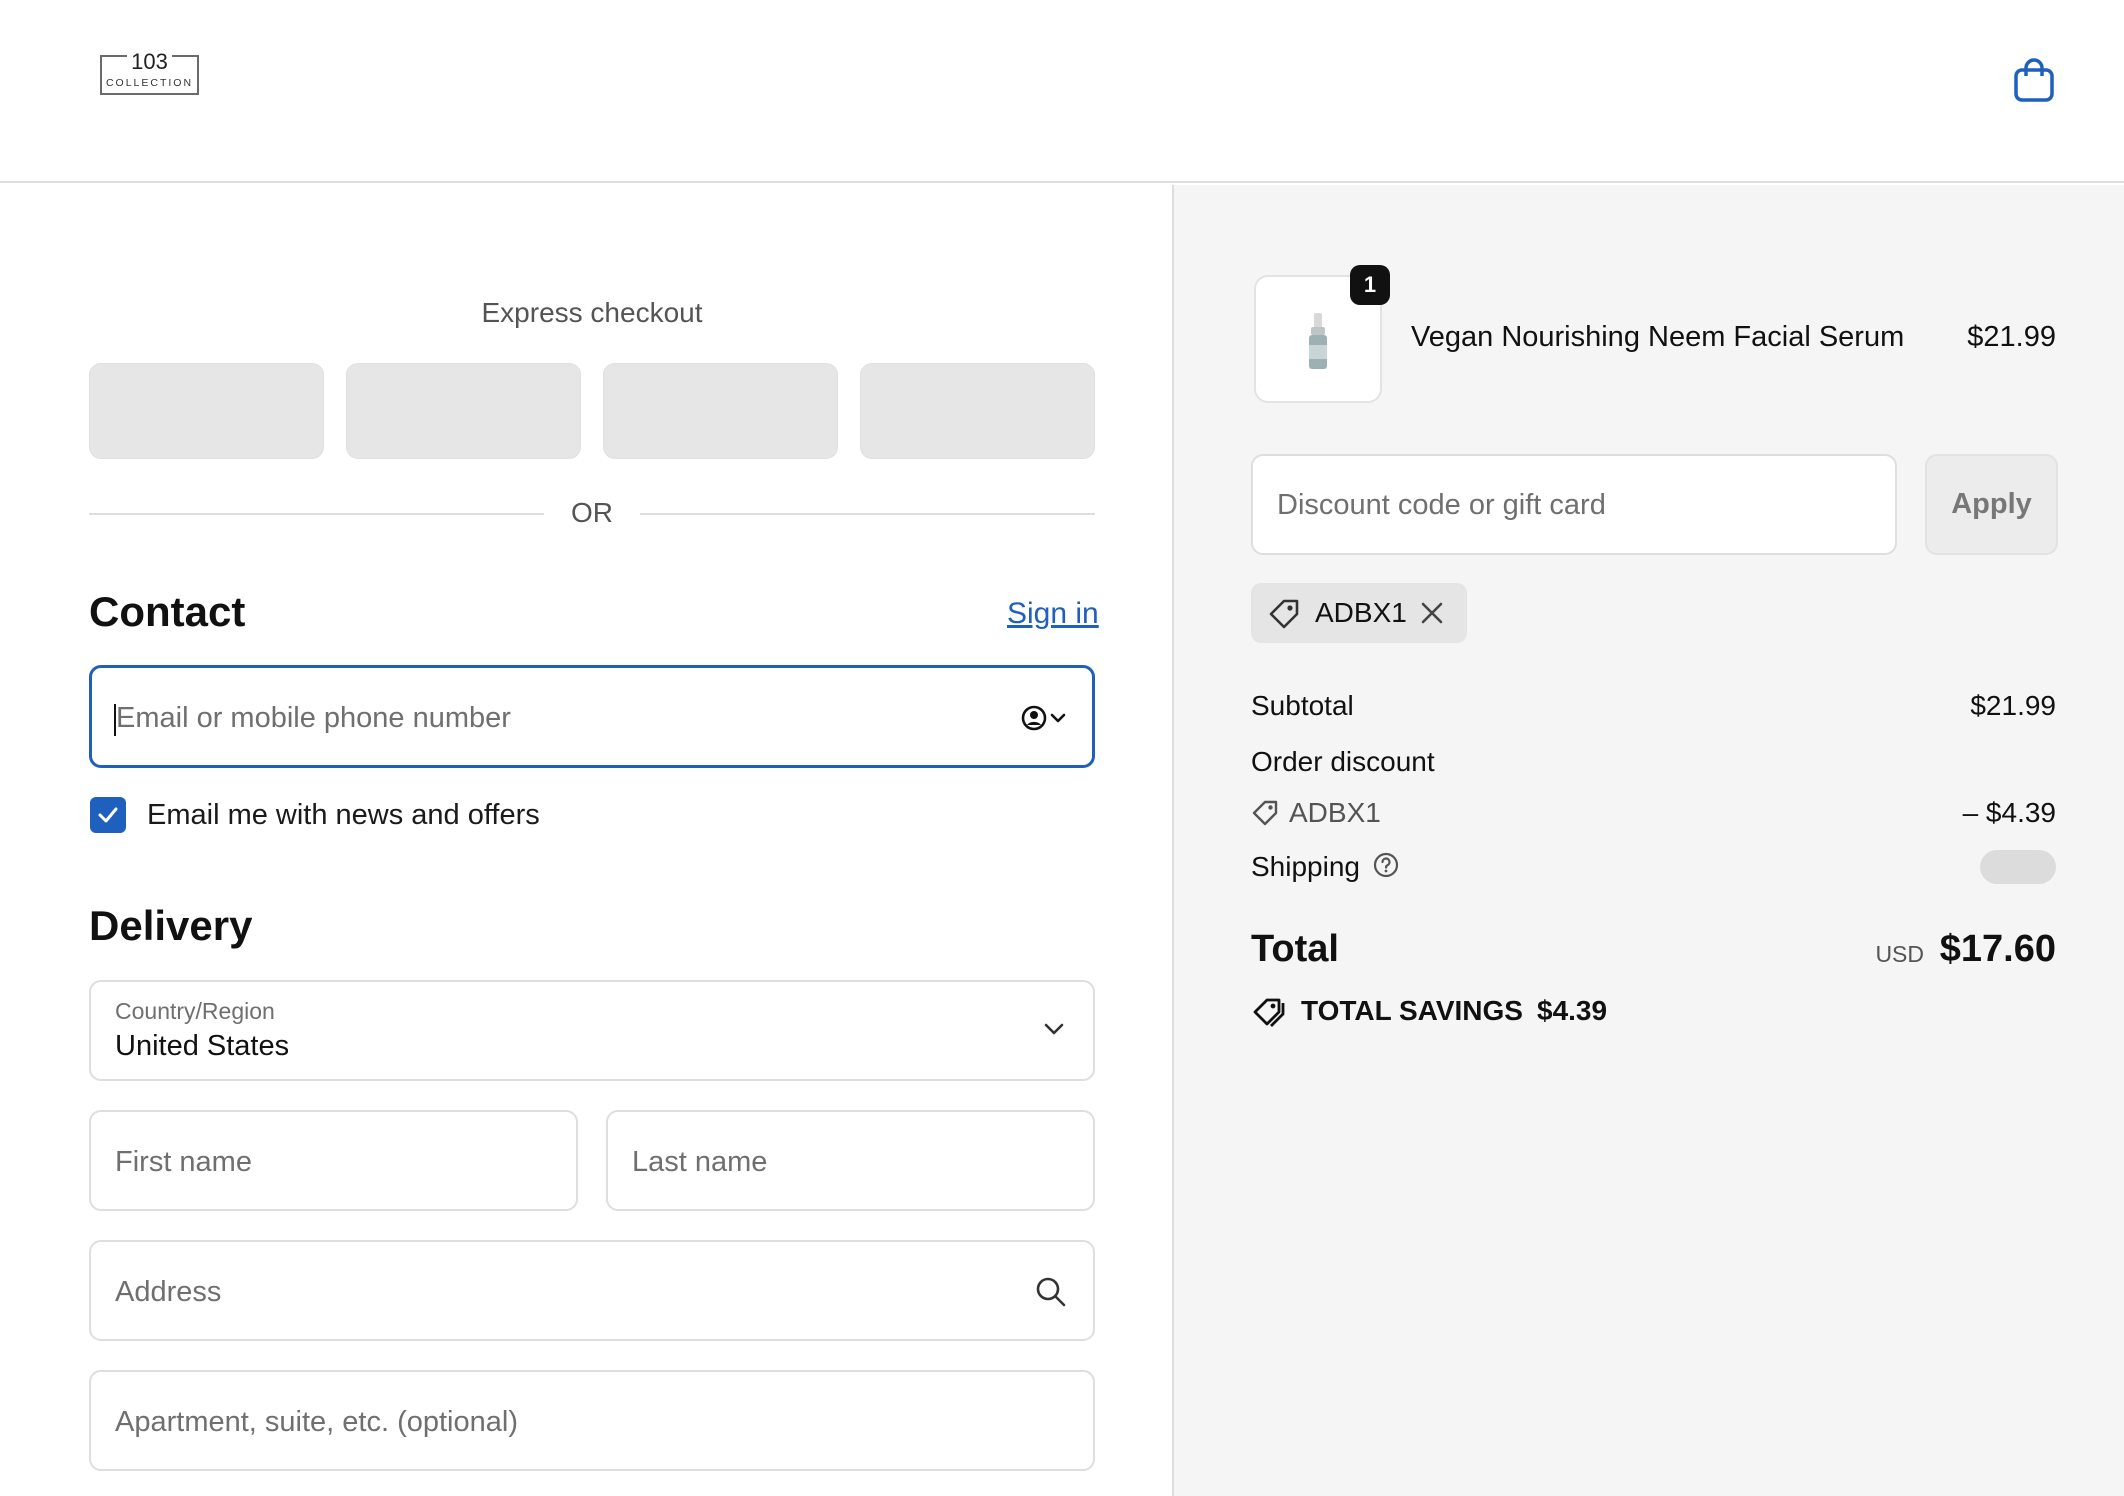 This screenshot has width=2124, height=1496. Describe the element at coordinates (1370, 285) in the screenshot. I see `quantity-badge: 1` at that location.